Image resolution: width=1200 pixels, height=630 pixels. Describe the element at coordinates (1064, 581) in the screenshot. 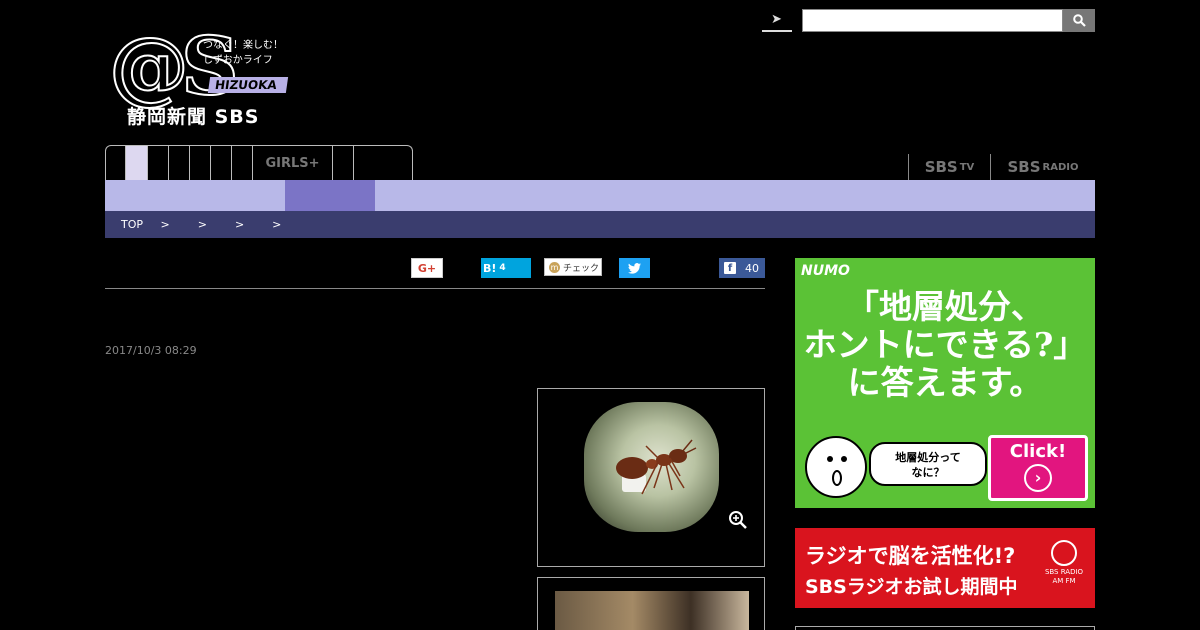

I see `radio-logo-line2: AM FM` at that location.